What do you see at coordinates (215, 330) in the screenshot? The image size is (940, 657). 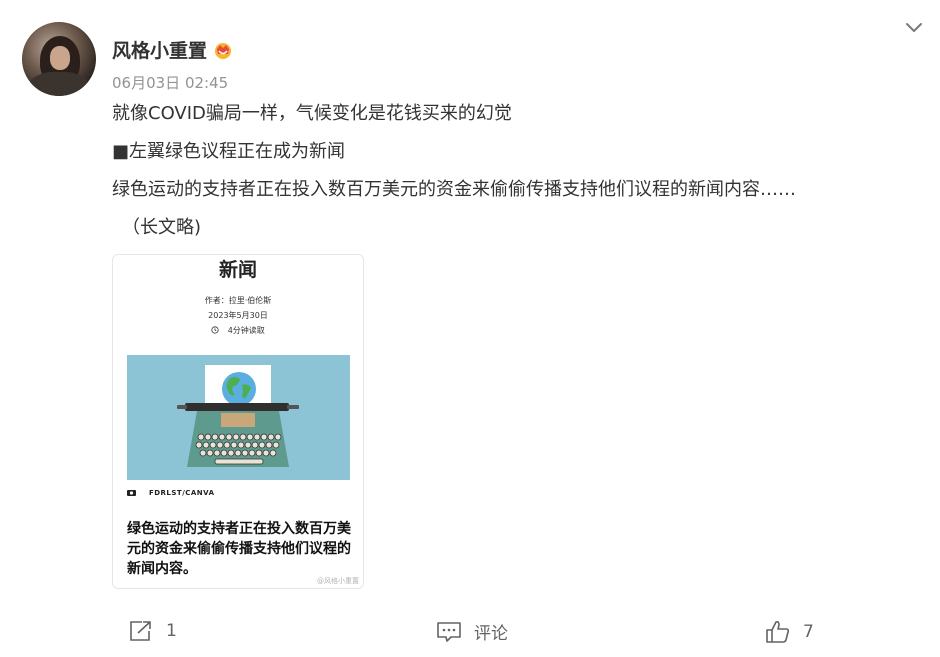 I see `clock-icon` at bounding box center [215, 330].